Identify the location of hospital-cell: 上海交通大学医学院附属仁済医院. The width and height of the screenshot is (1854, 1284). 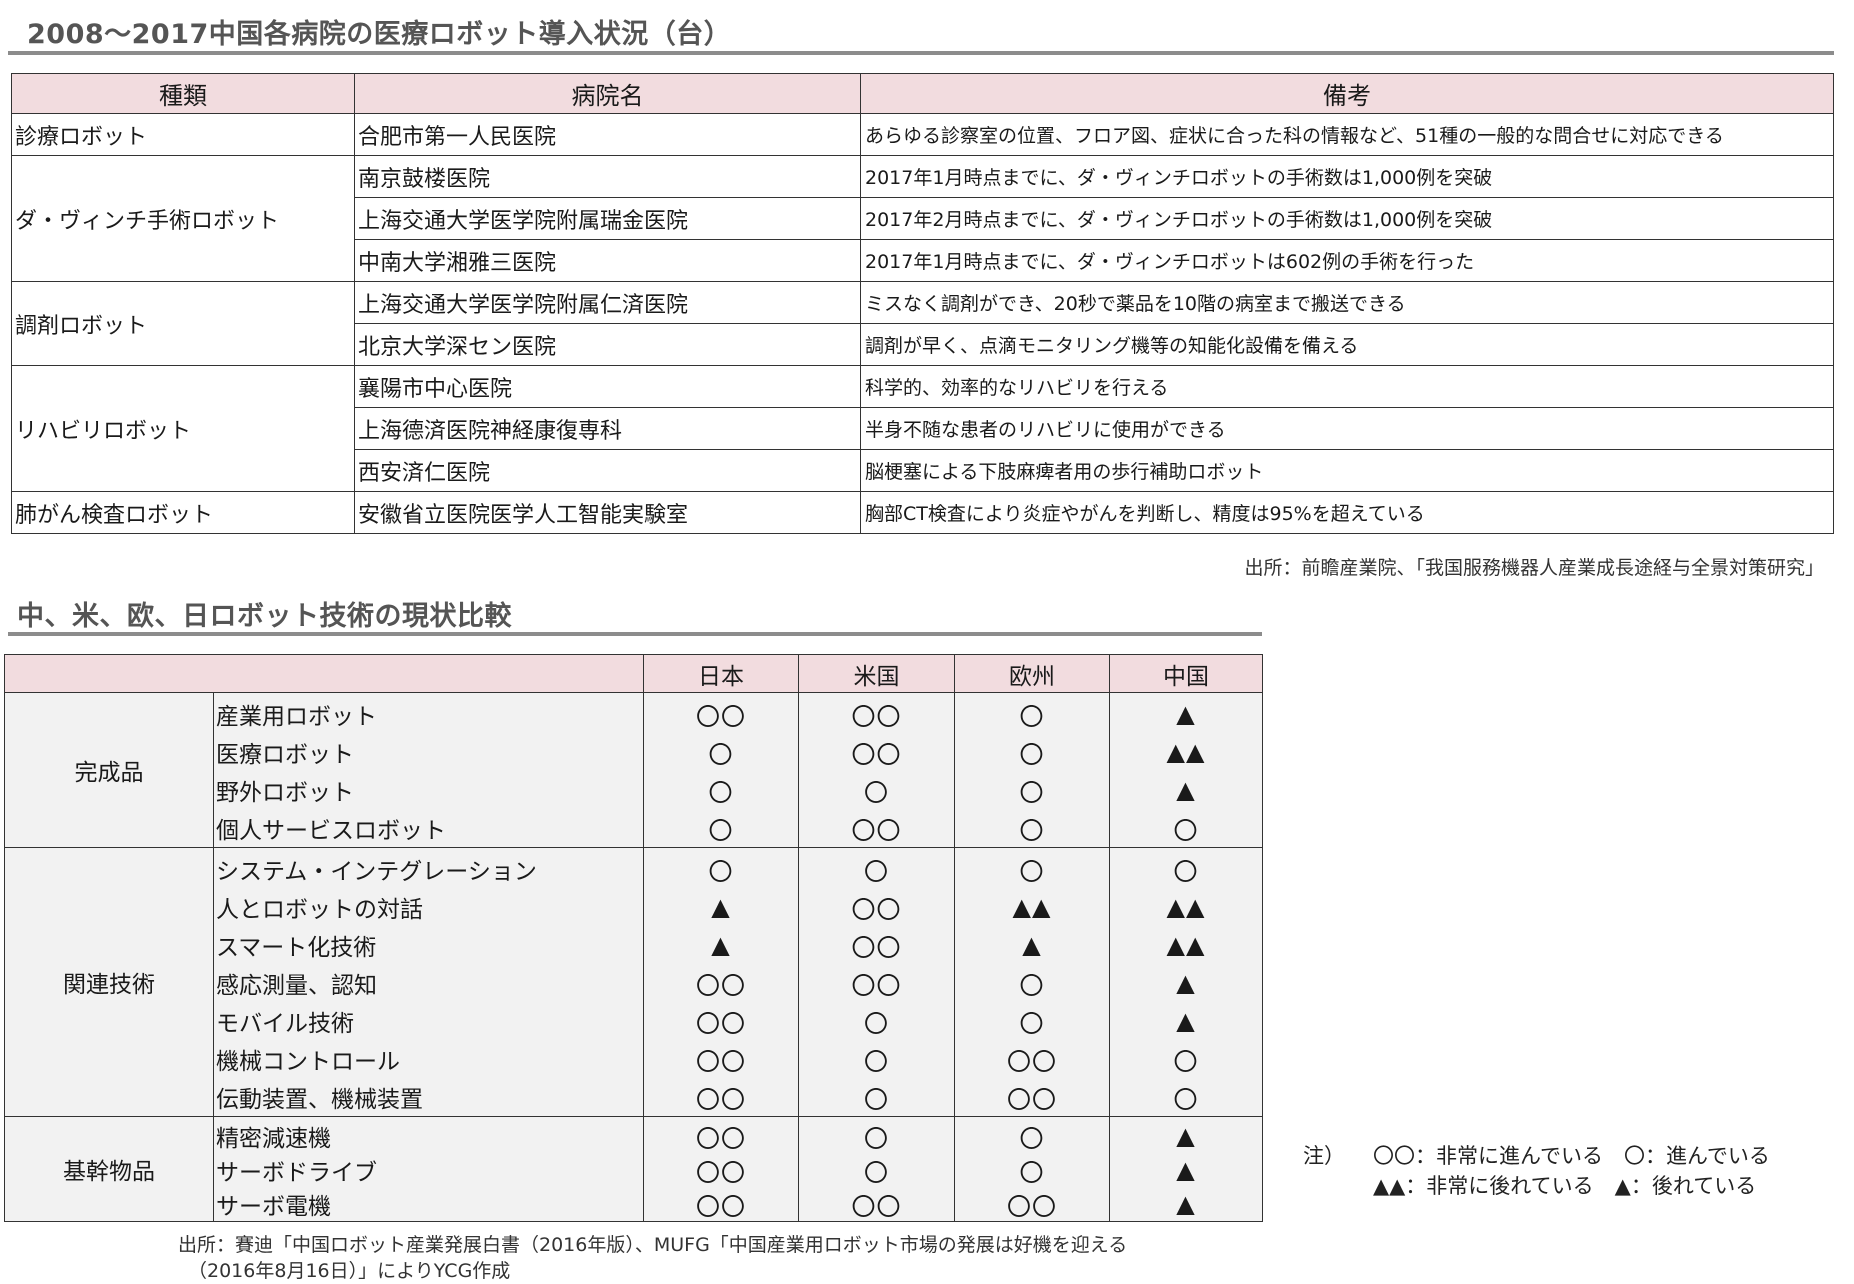
(607, 302).